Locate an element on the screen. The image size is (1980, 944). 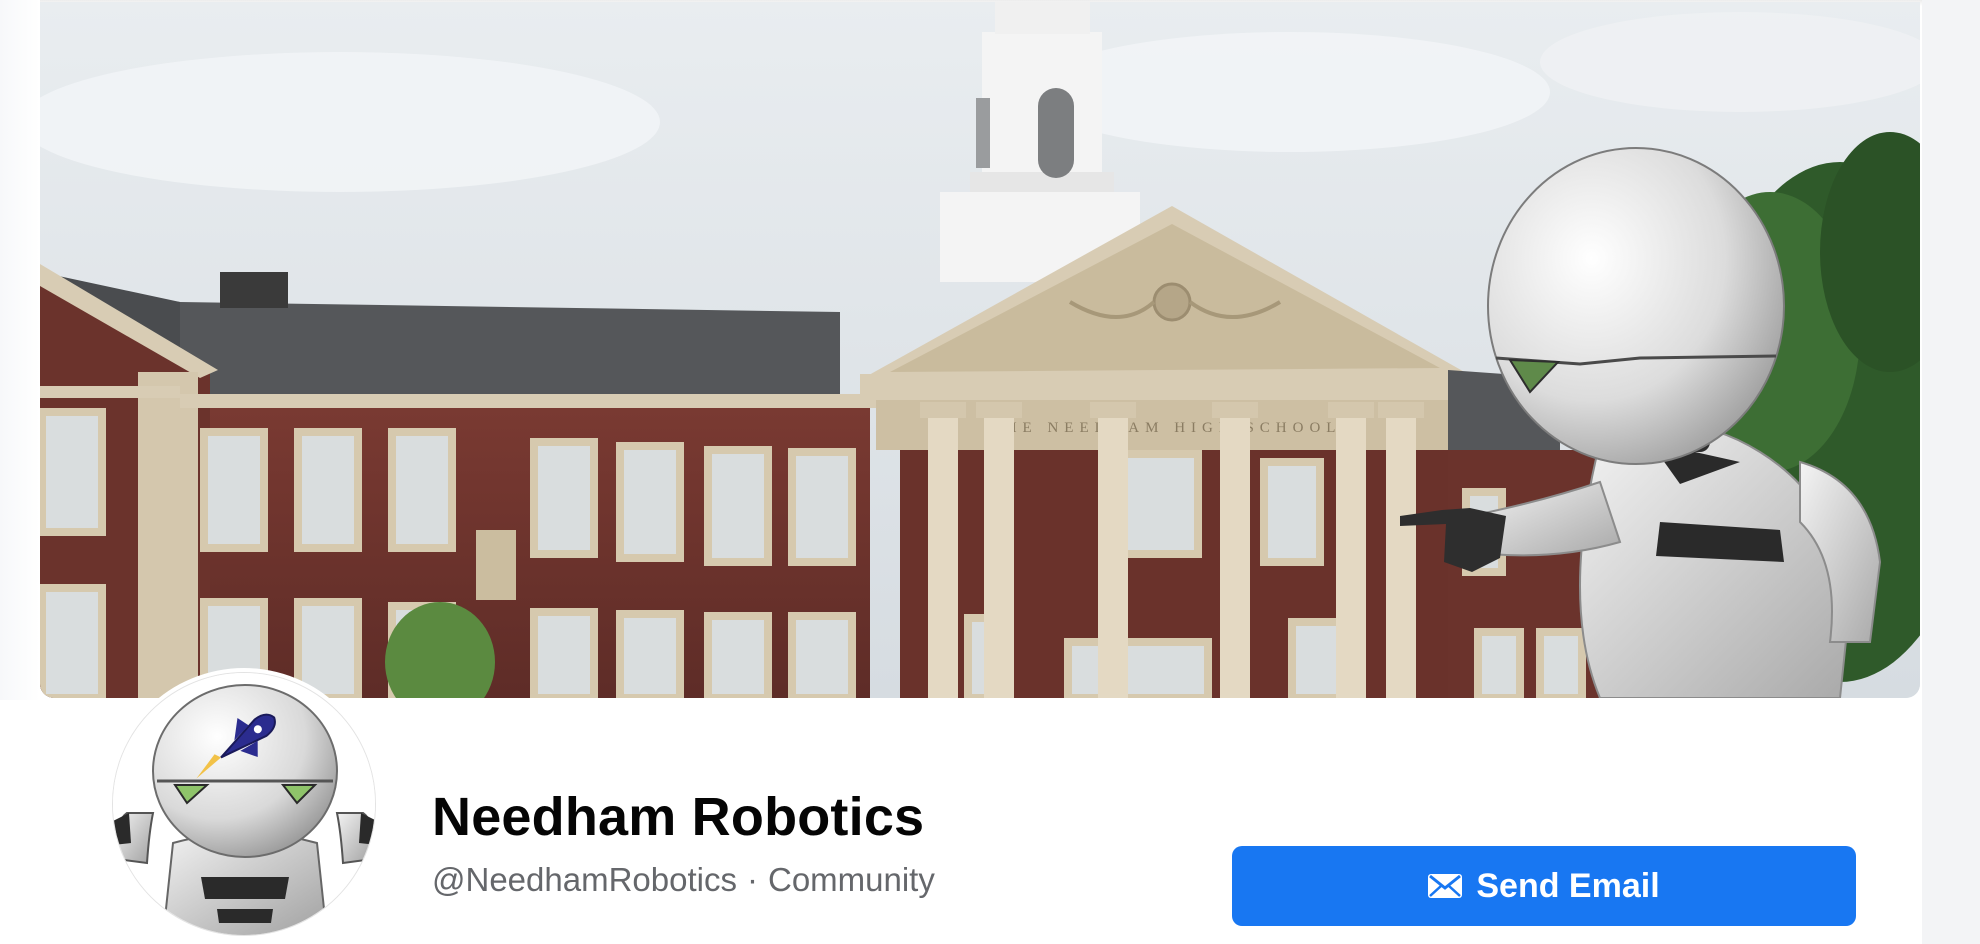
page-title: Needham Robotics is located at coordinates (678, 817).